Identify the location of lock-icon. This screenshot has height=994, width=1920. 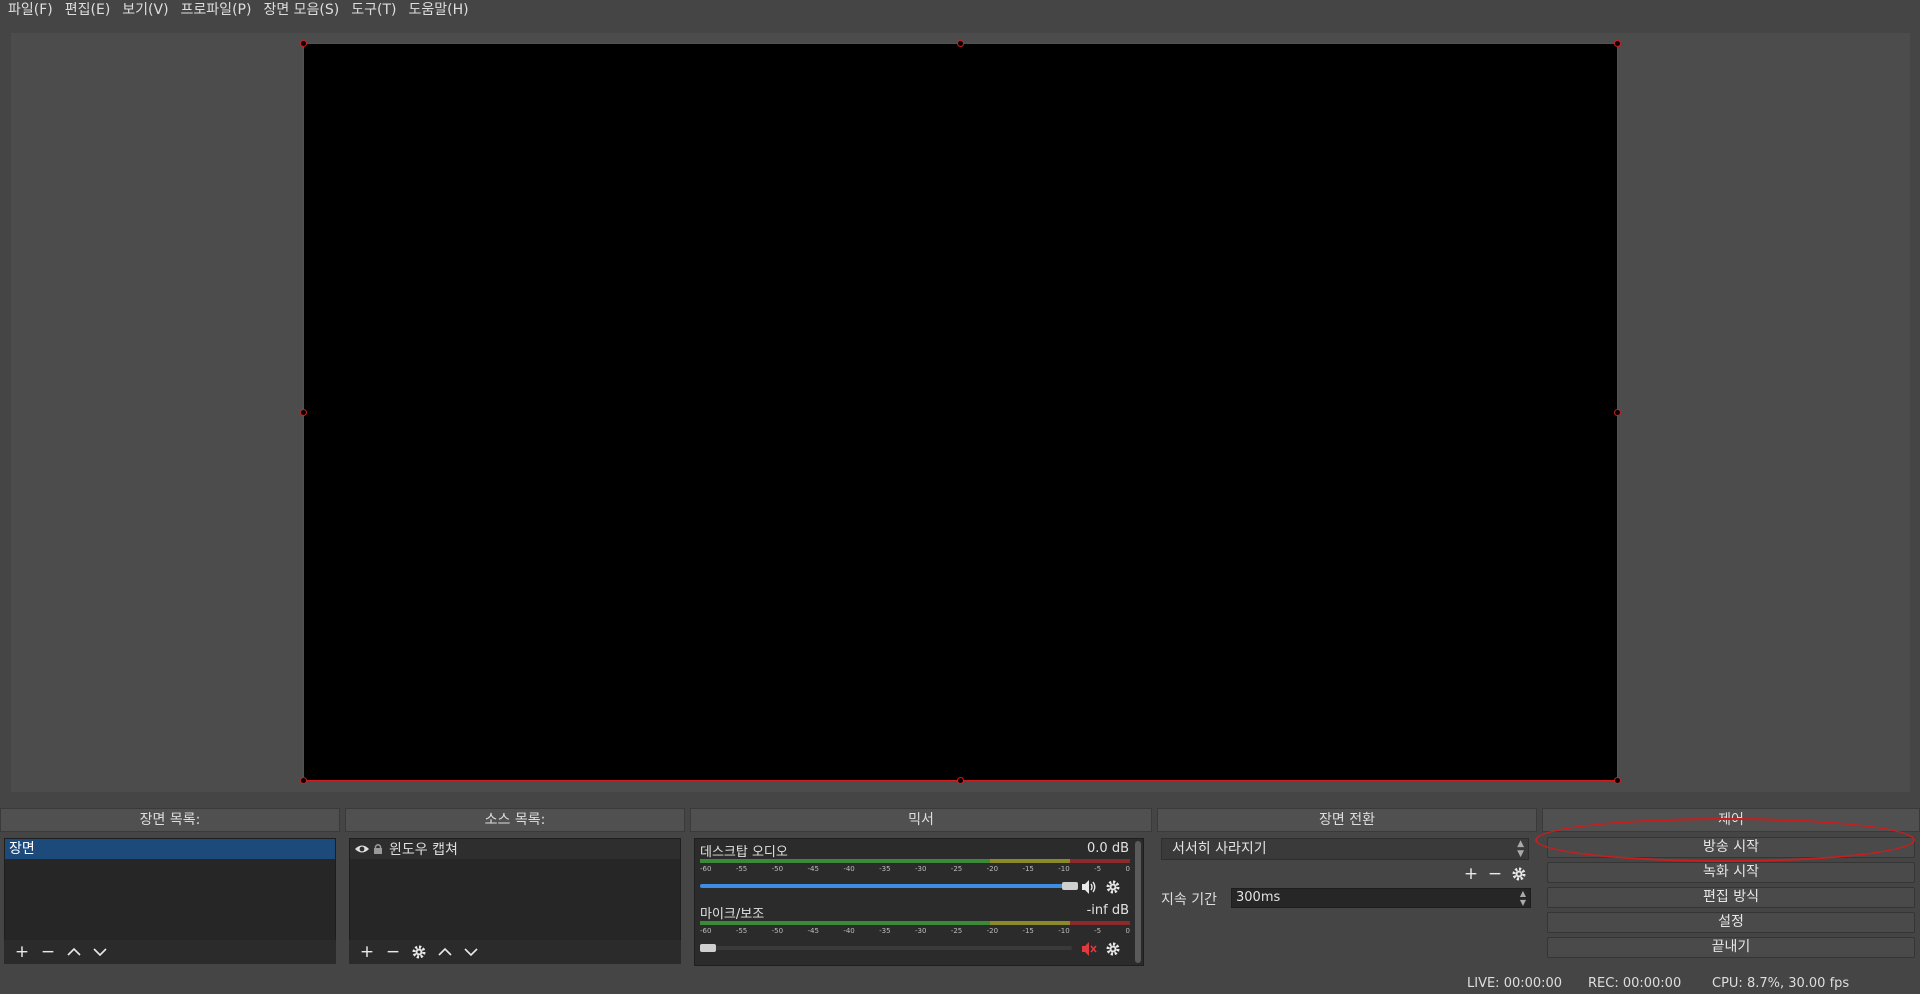
(378, 849).